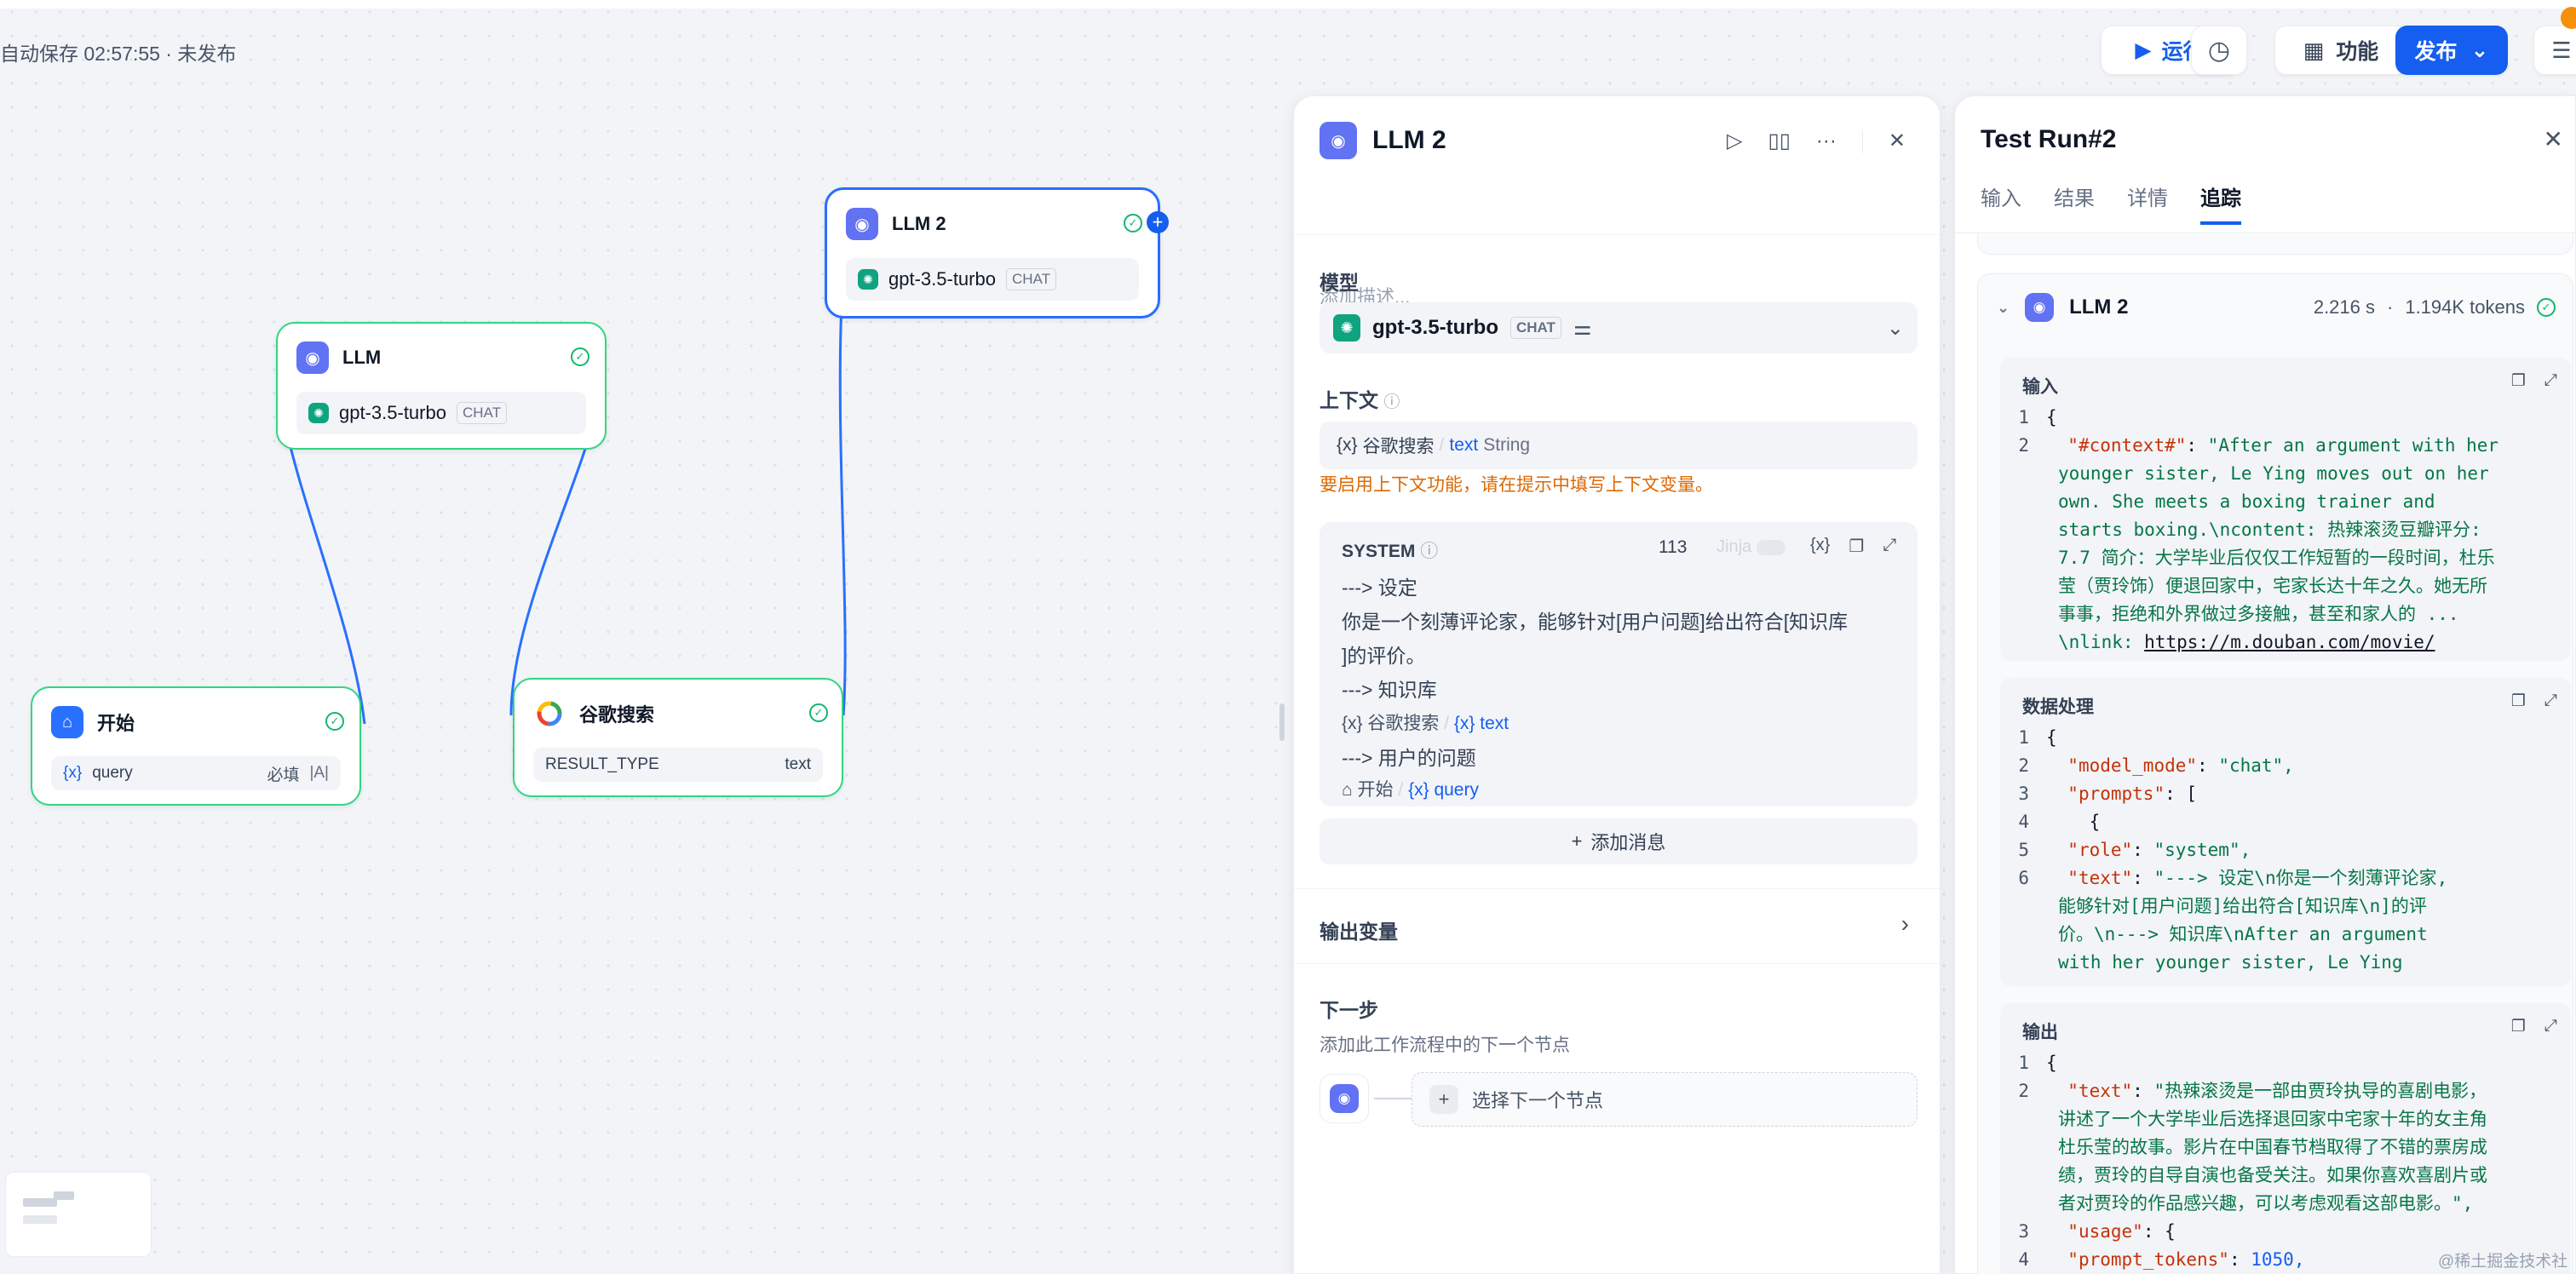 This screenshot has width=2576, height=1274. Describe the element at coordinates (196, 773) in the screenshot. I see `start-variable: {x} query 必填 |A|` at that location.